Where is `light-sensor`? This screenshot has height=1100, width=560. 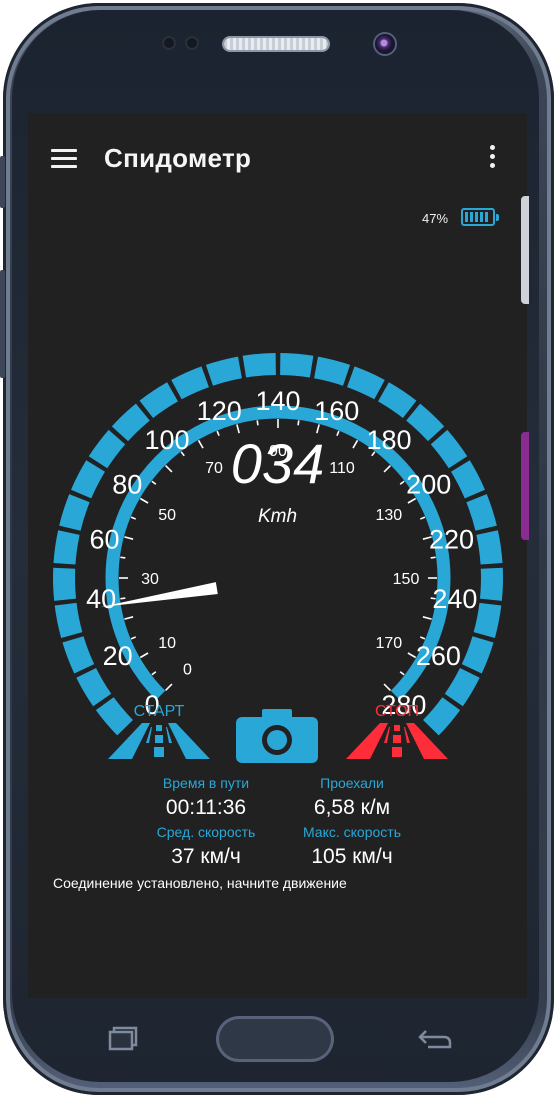
light-sensor is located at coordinates (192, 43).